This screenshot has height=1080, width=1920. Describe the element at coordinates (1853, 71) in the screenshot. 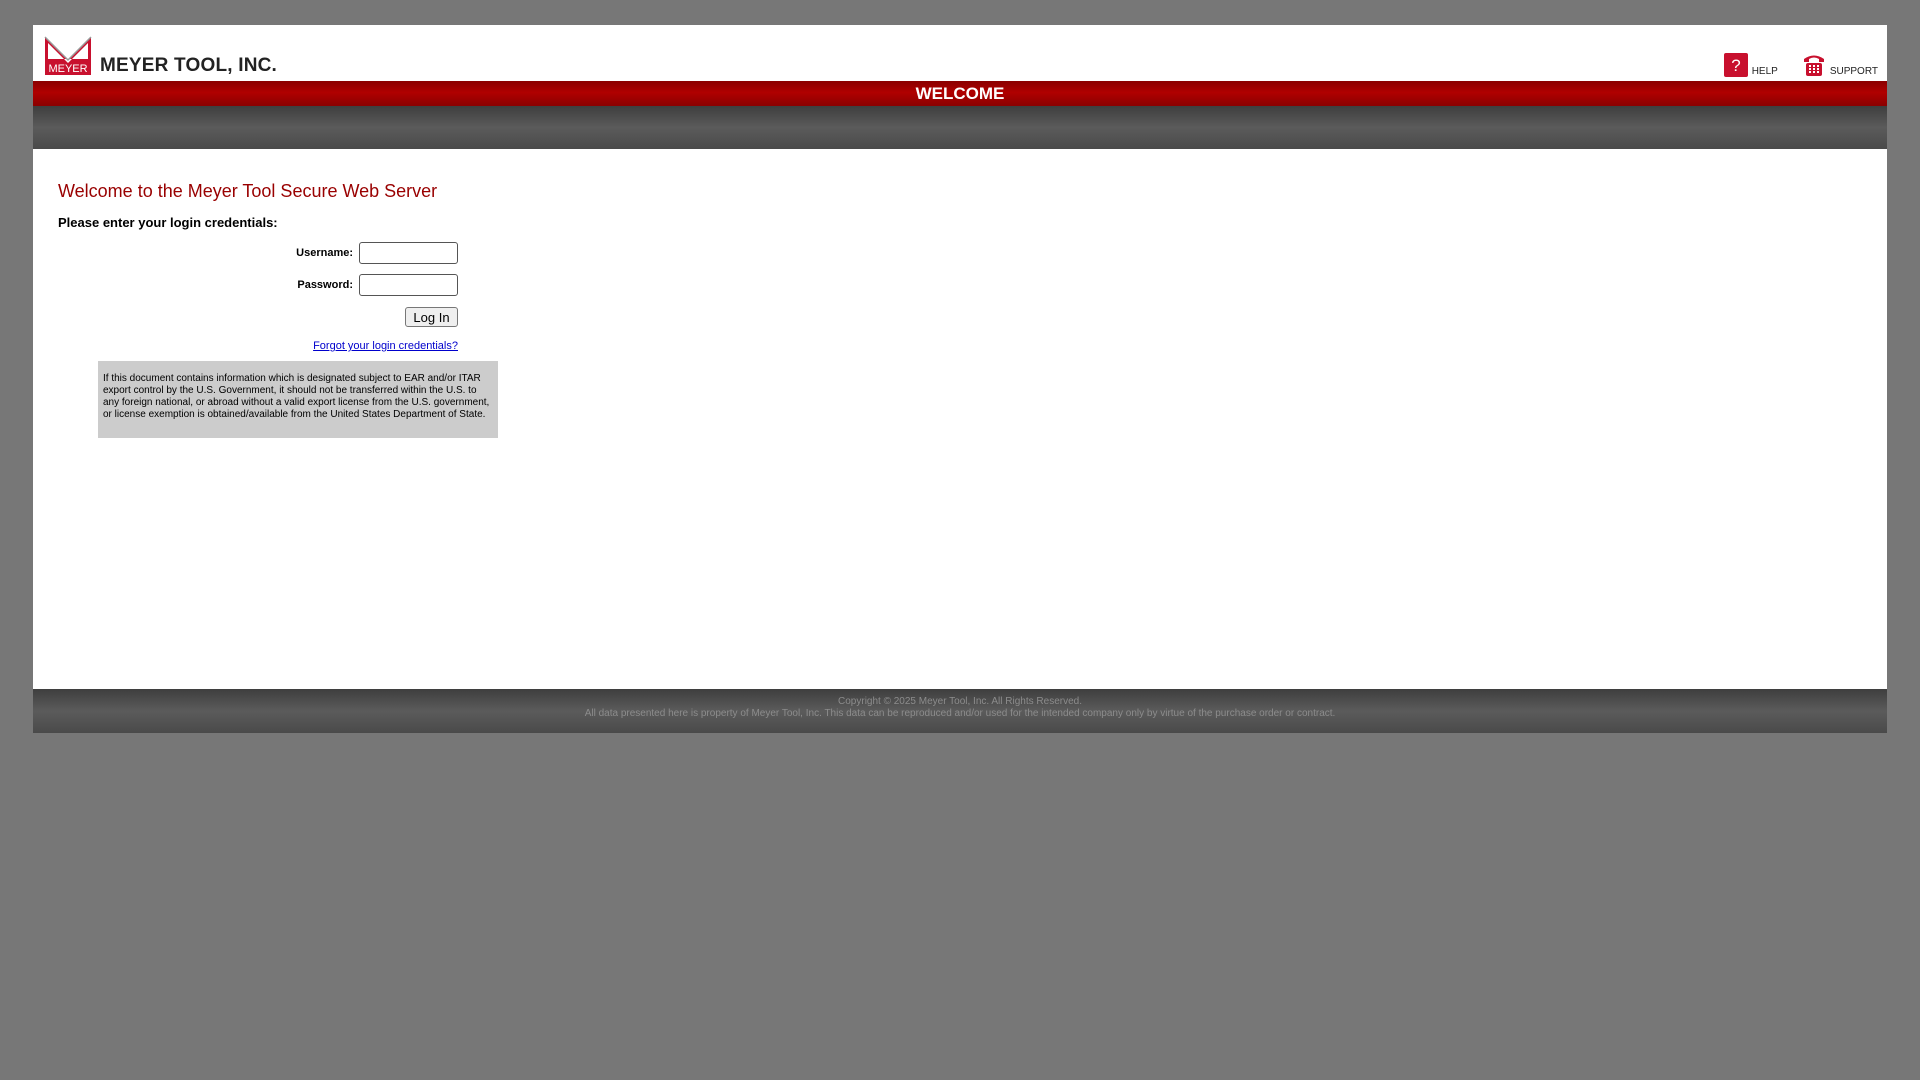

I see `support-label: SUPPORT` at that location.